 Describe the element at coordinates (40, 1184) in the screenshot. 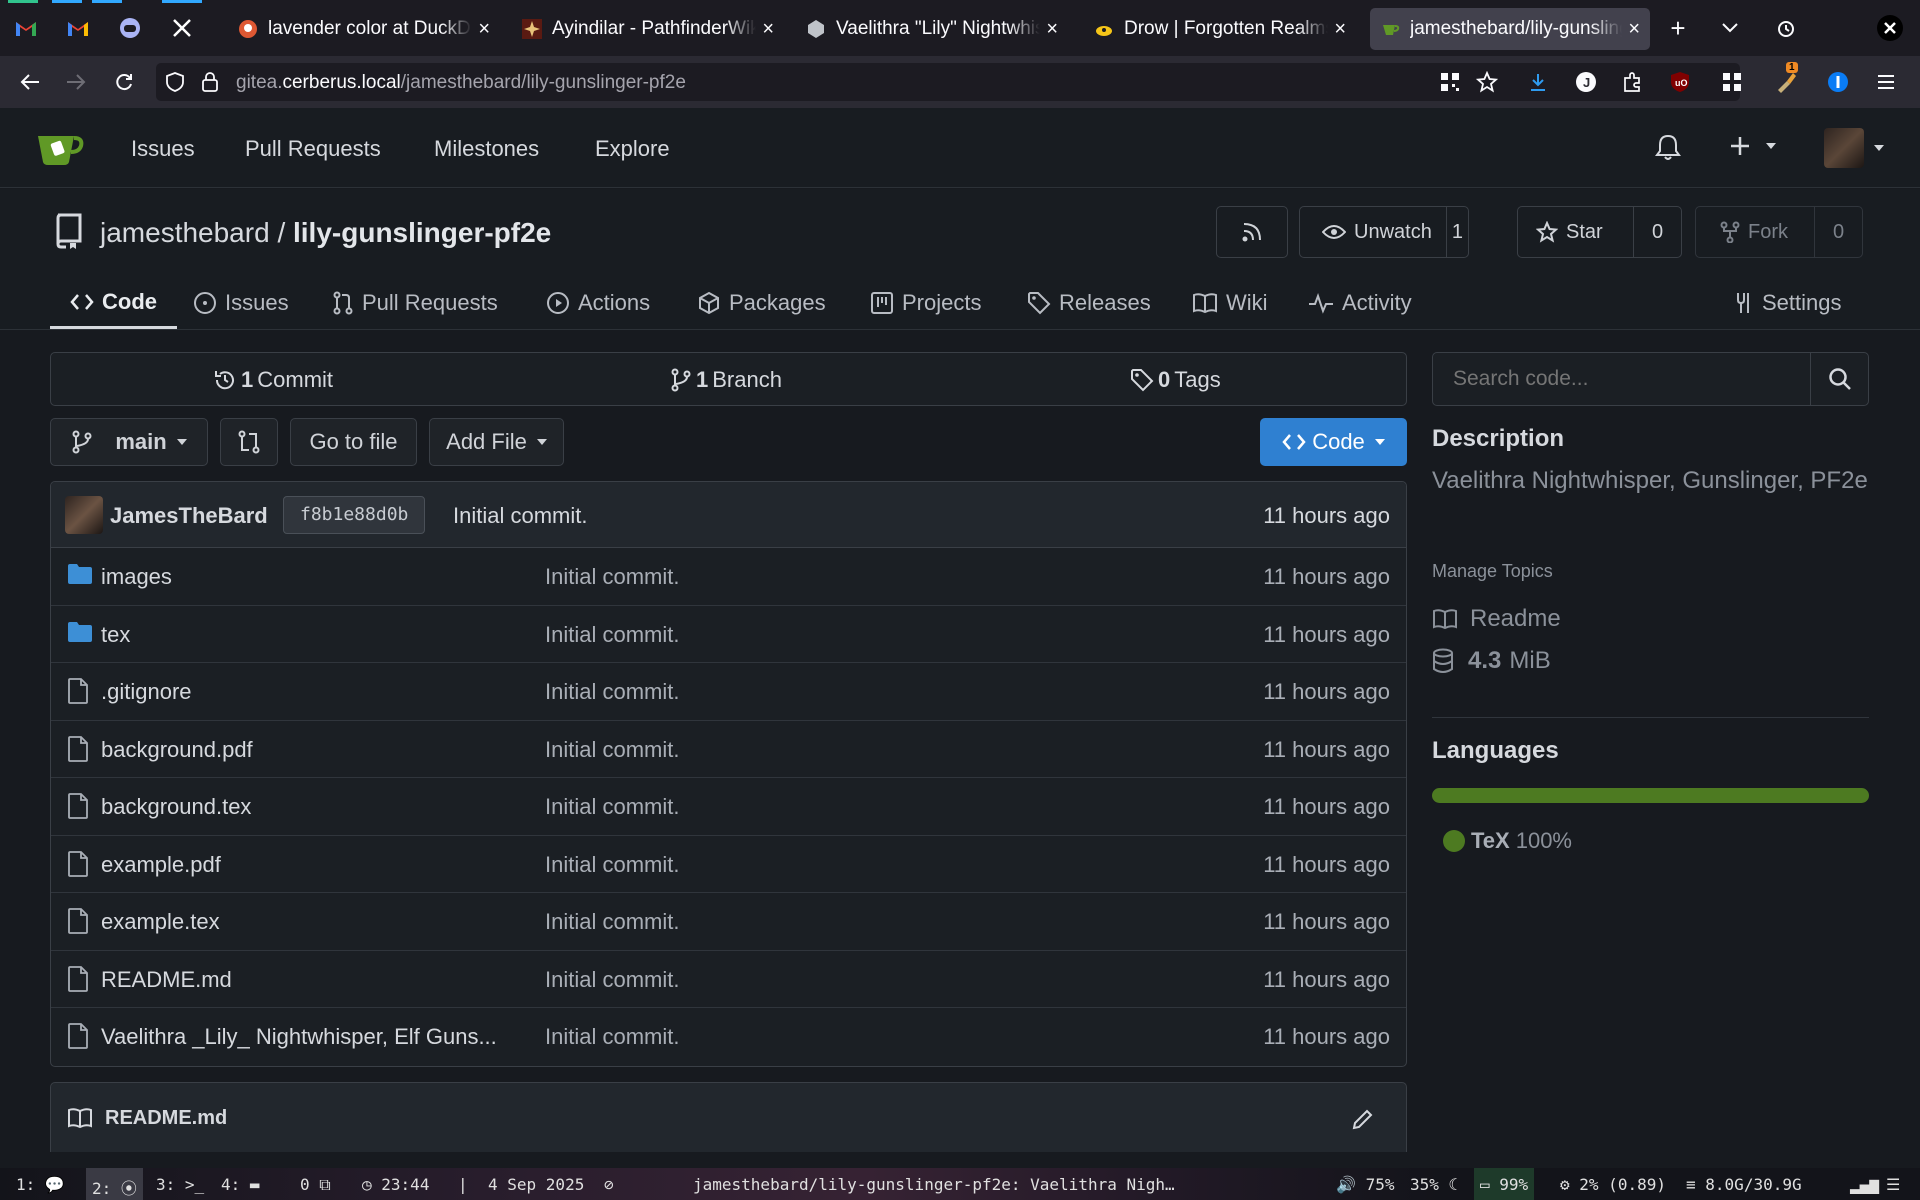

I see `workspace-1: 1: 💬` at that location.